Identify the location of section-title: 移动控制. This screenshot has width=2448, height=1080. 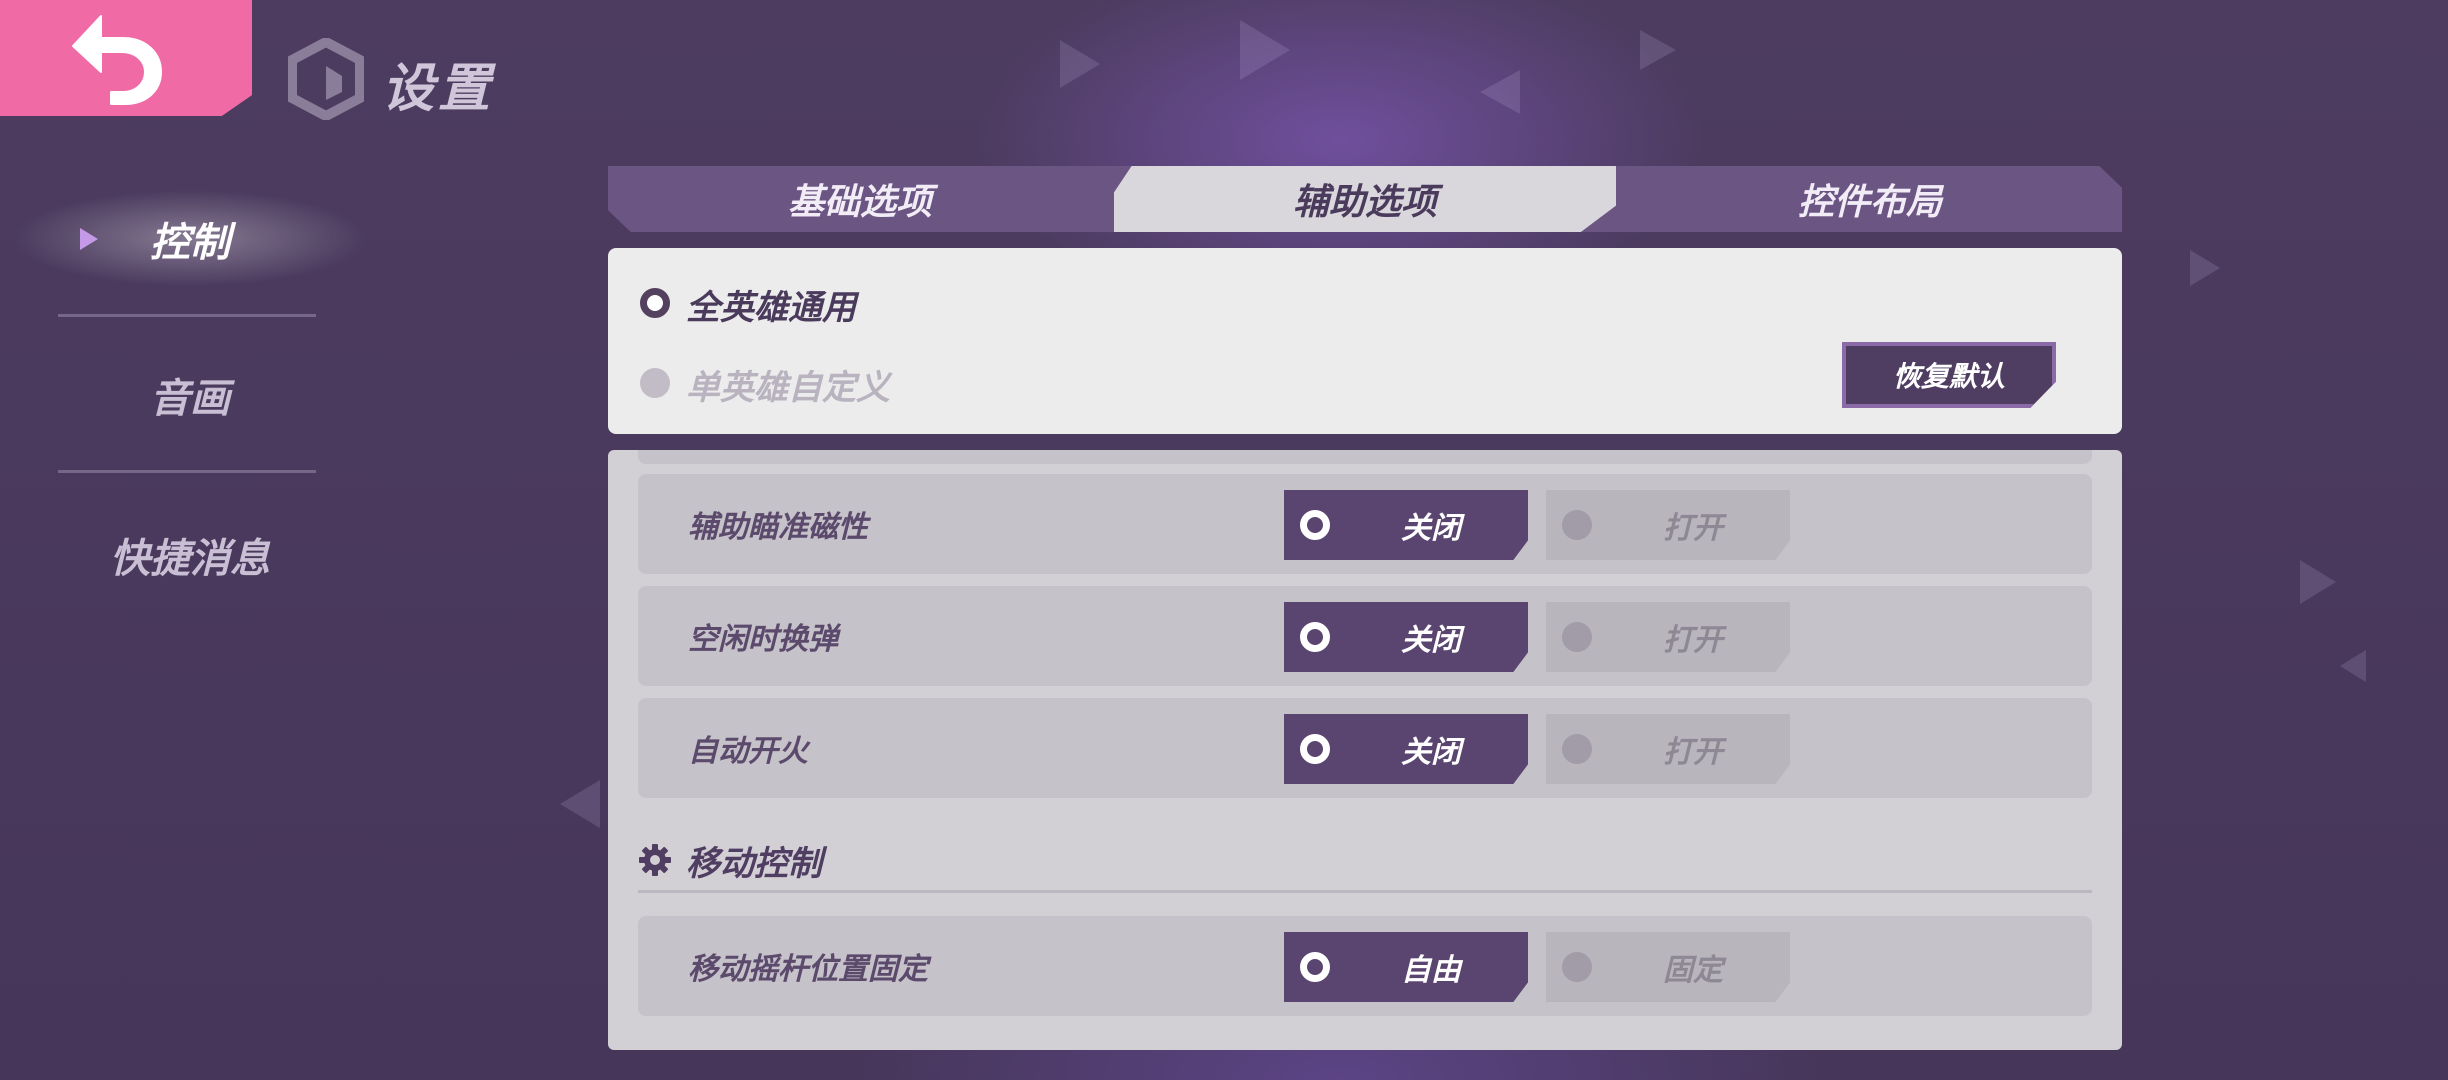
(754, 863).